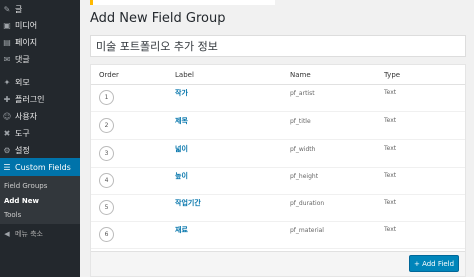 This screenshot has width=474, height=277. What do you see at coordinates (278, 98) in the screenshot?
I see `field-row: 1 작가 pf_artist Text` at bounding box center [278, 98].